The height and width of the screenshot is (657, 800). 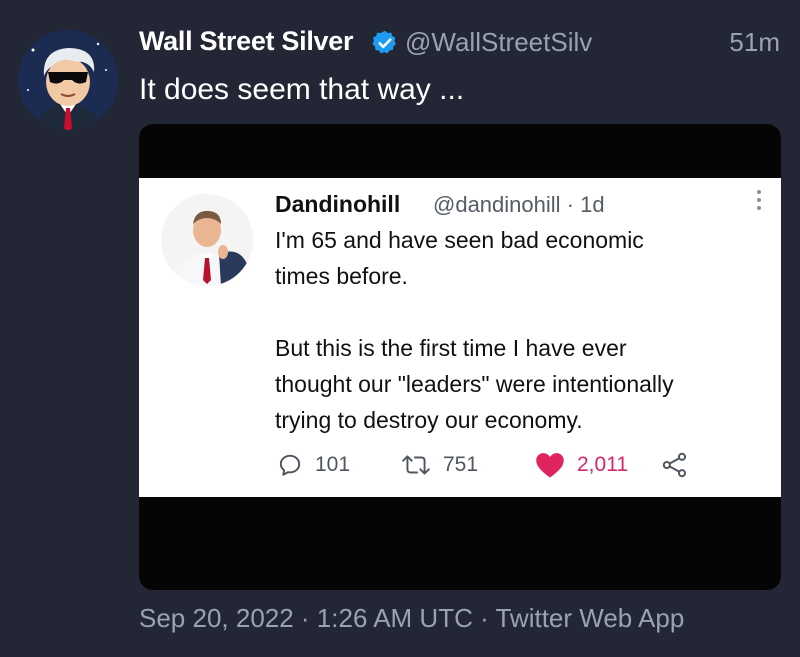 I want to click on quoted-avatar-photo, so click(x=207, y=240).